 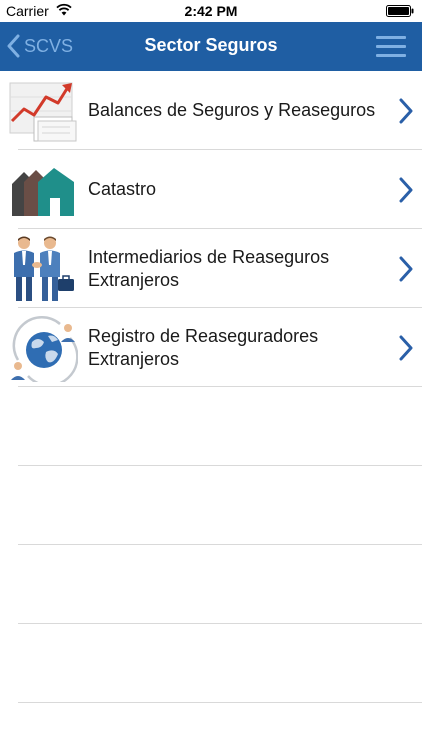 What do you see at coordinates (43, 112) in the screenshot?
I see `chart-growth-icon` at bounding box center [43, 112].